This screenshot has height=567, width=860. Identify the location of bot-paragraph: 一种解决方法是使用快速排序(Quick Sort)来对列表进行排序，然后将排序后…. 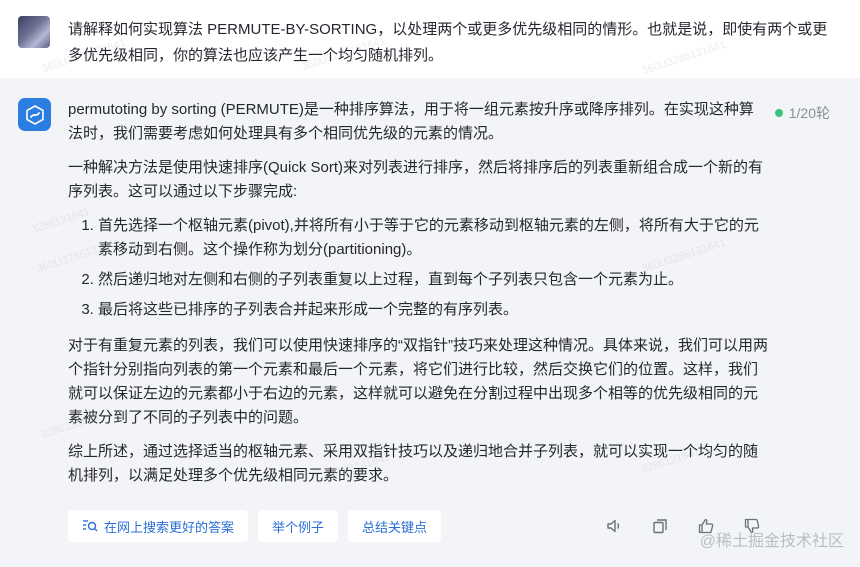
(416, 179).